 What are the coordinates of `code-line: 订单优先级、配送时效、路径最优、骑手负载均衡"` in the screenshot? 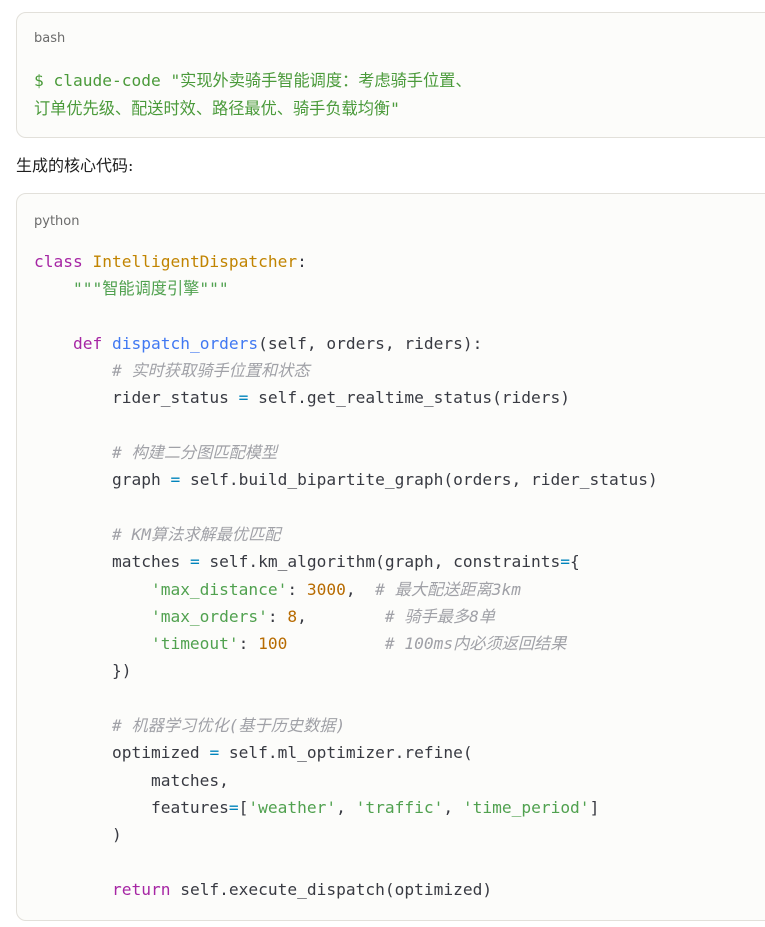 It's located at (217, 108).